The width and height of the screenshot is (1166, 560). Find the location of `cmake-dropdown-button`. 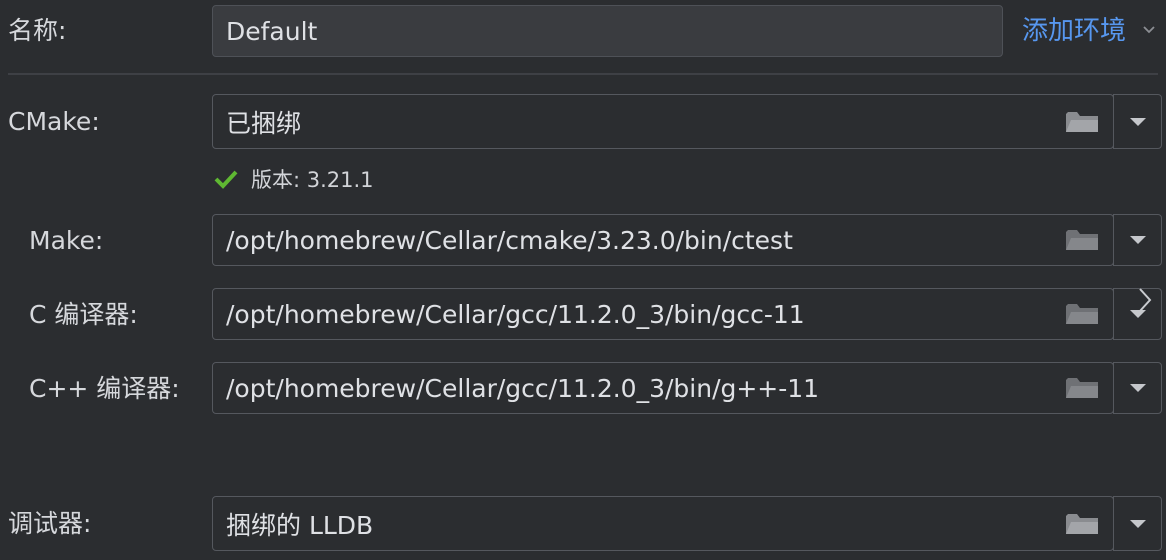

cmake-dropdown-button is located at coordinates (1137, 121).